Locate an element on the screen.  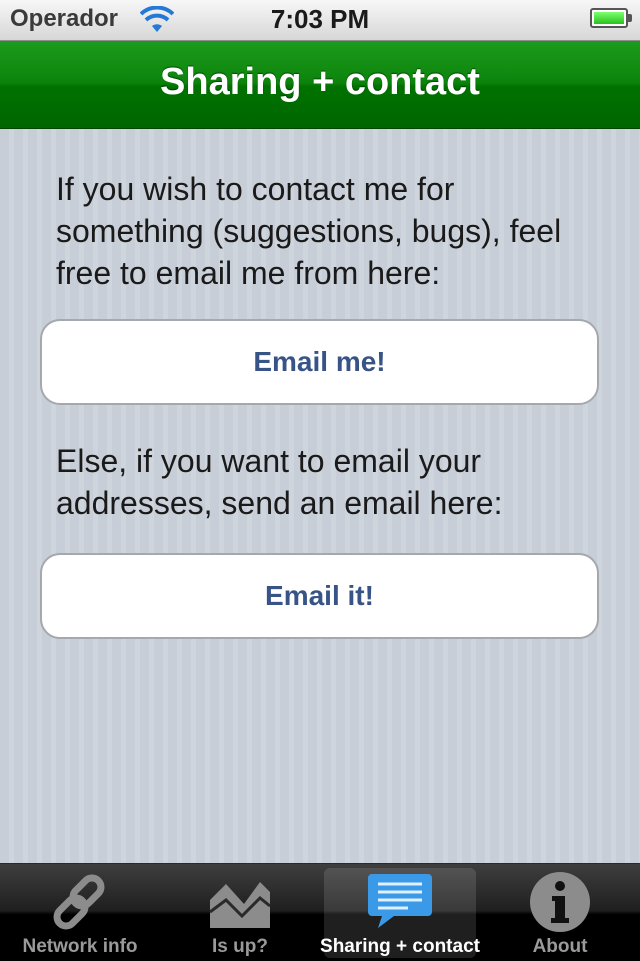
tab-is-up: Is up? is located at coordinates (240, 912).